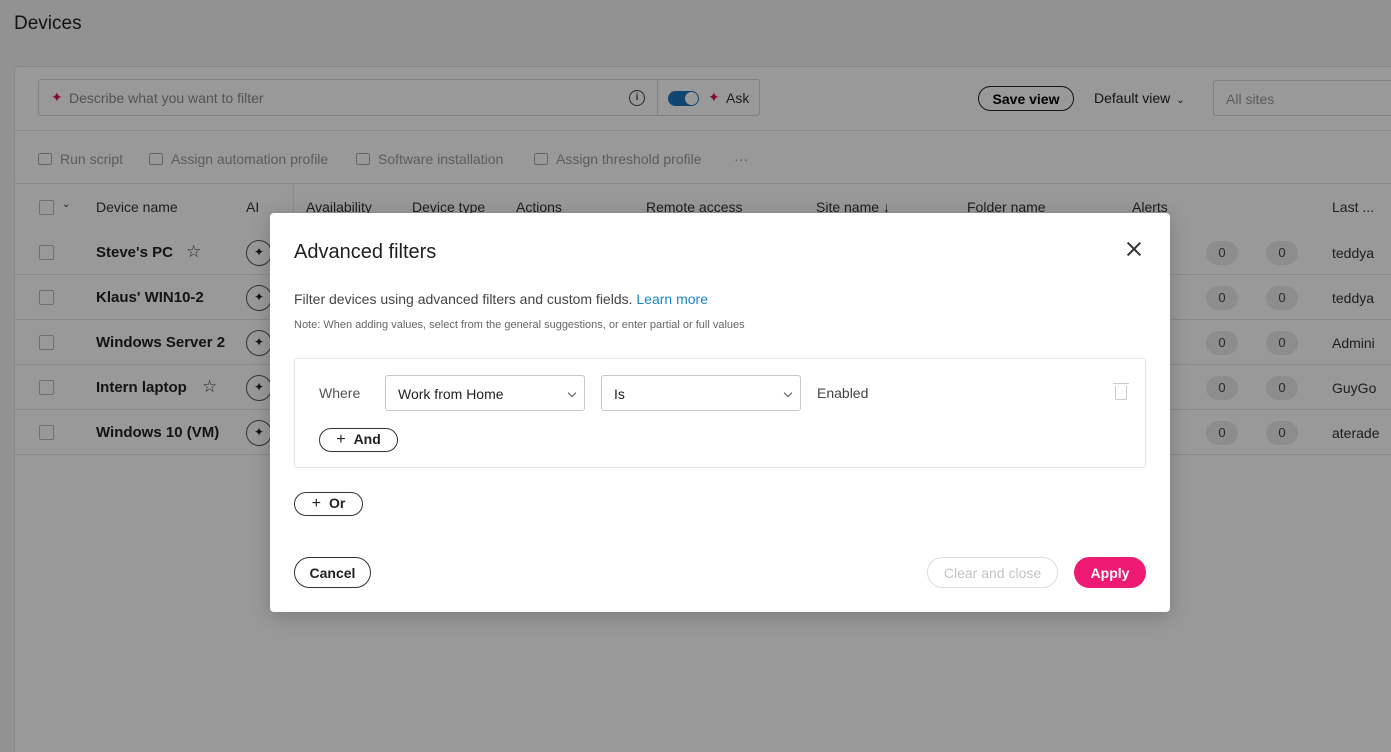 This screenshot has height=752, width=1391. Describe the element at coordinates (332, 572) in the screenshot. I see `cancel-button: Cancel` at that location.